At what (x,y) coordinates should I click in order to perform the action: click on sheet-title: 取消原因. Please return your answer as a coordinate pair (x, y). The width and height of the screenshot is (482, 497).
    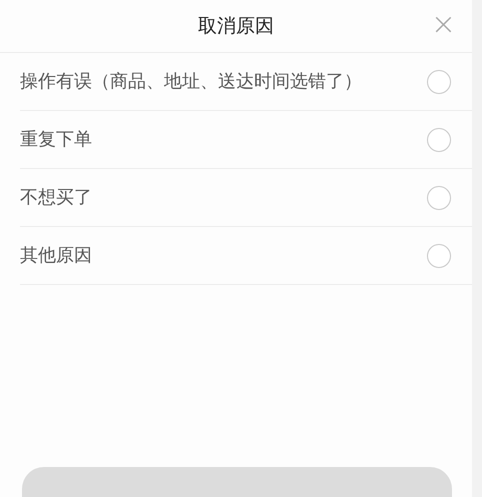
    Looking at the image, I should click on (236, 26).